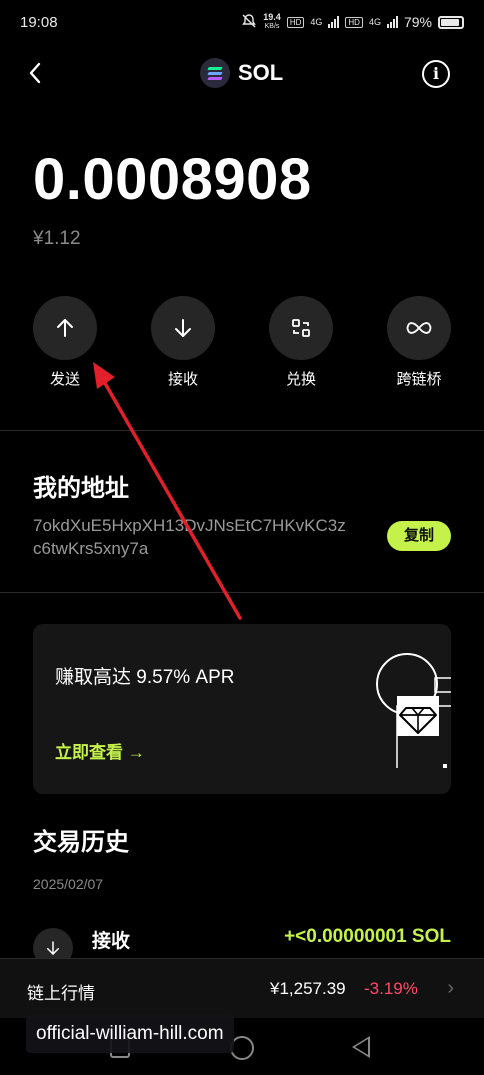 Image resolution: width=484 pixels, height=1075 pixels. I want to click on stake-promo-card: 赚取高达 9.57% APR 立即查看 →, so click(242, 709).